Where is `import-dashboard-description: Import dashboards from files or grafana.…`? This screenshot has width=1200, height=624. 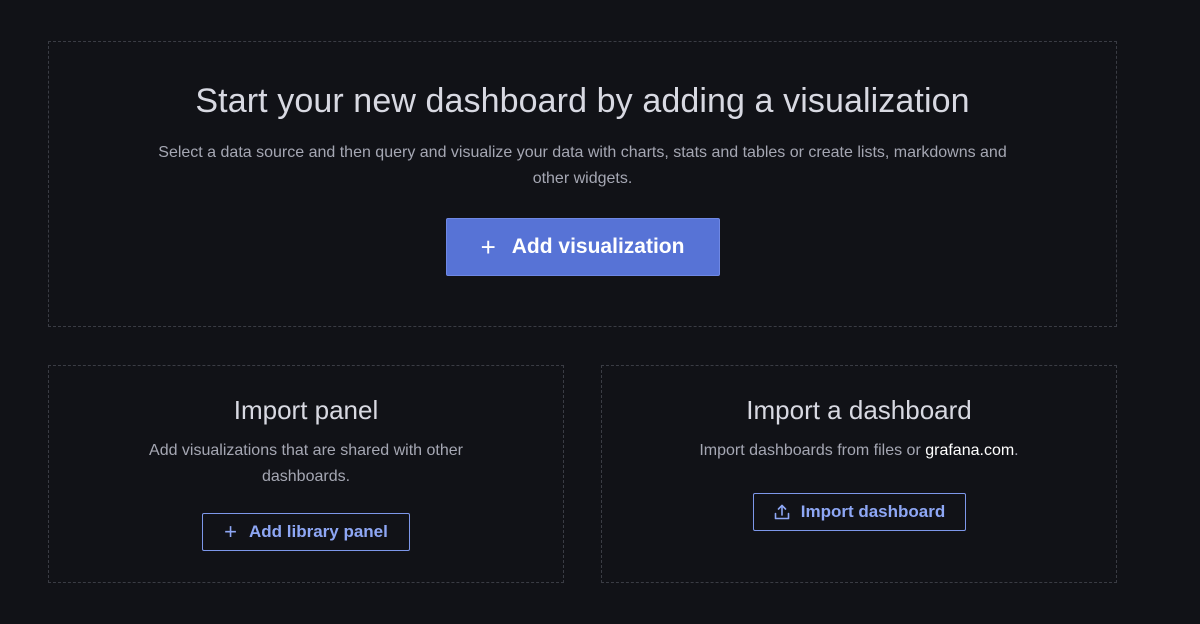
import-dashboard-description: Import dashboards from files or grafana.… is located at coordinates (859, 451).